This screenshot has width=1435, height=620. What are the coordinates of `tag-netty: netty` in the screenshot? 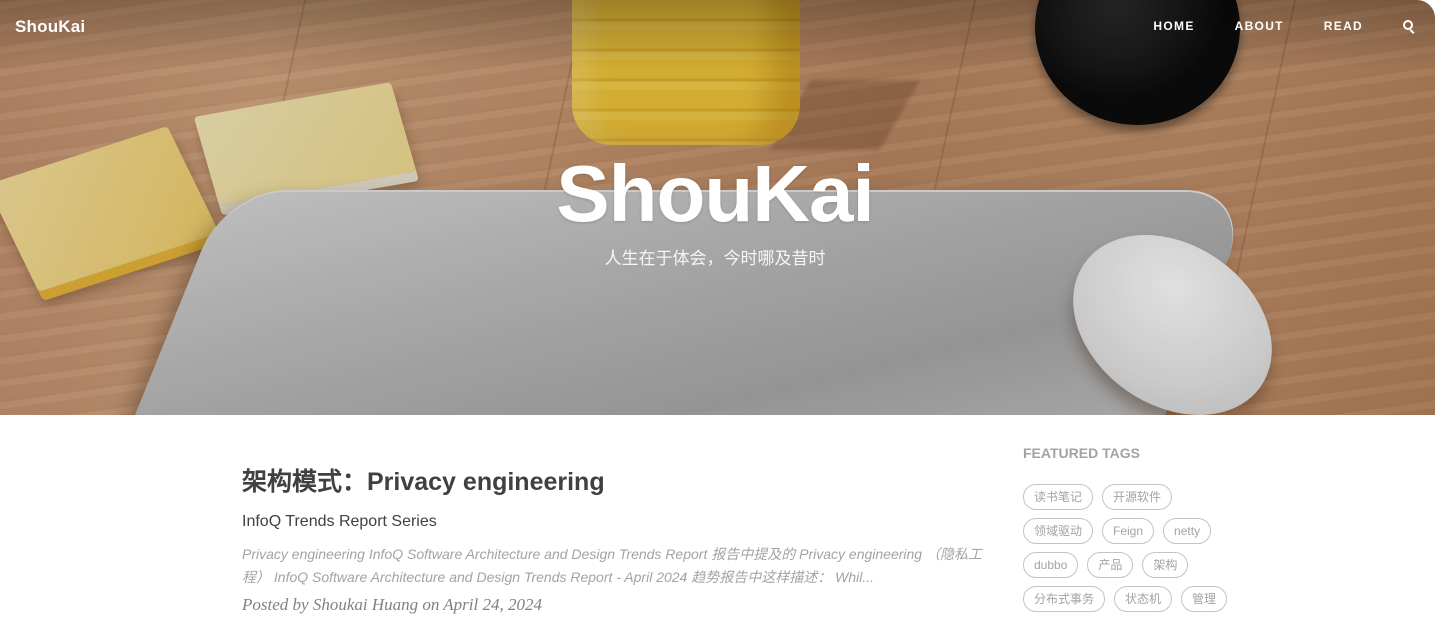 It's located at (1187, 531).